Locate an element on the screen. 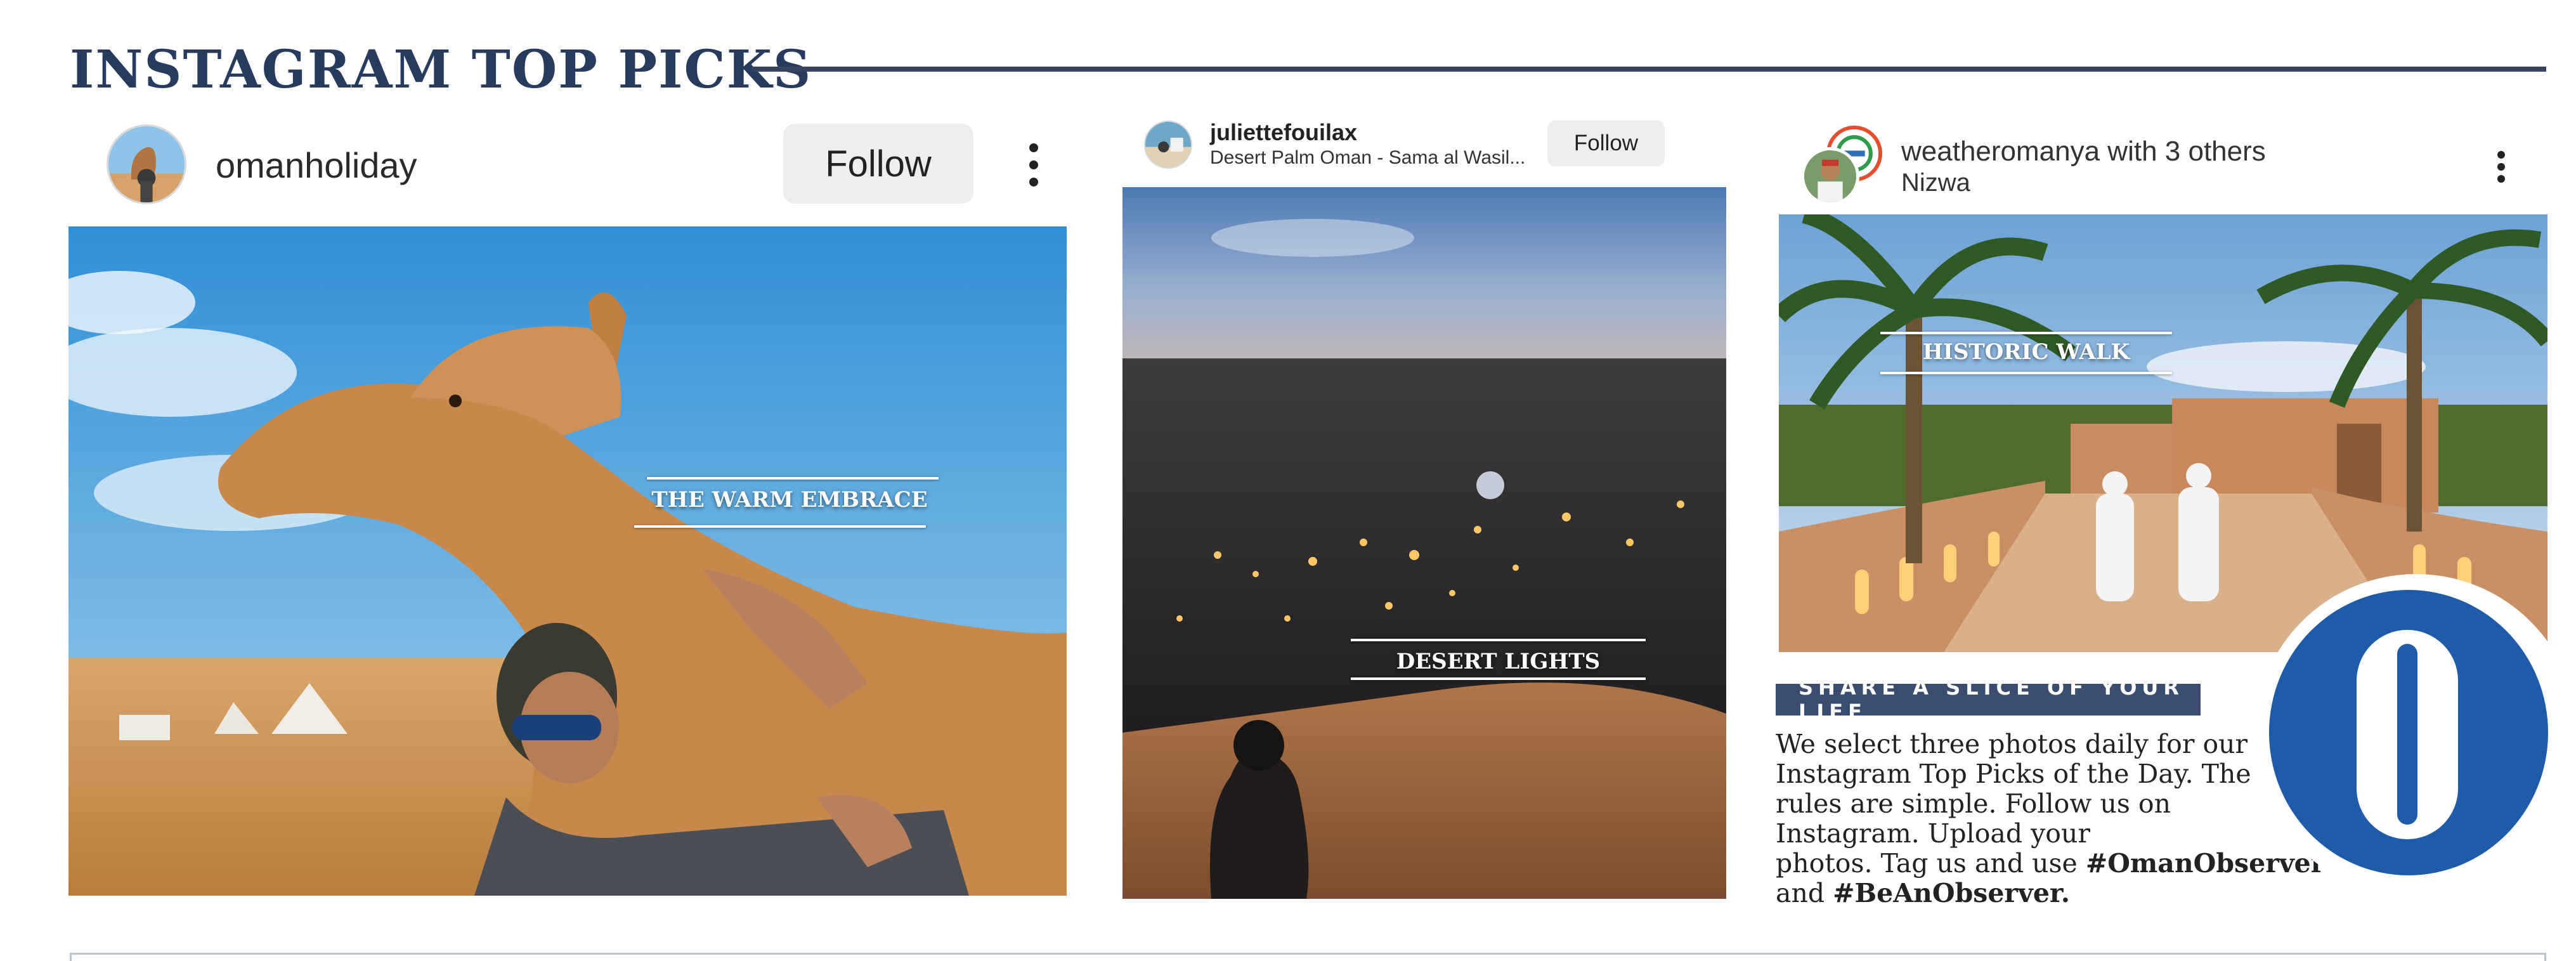  username-text: weatheromanya is located at coordinates (2000, 151).